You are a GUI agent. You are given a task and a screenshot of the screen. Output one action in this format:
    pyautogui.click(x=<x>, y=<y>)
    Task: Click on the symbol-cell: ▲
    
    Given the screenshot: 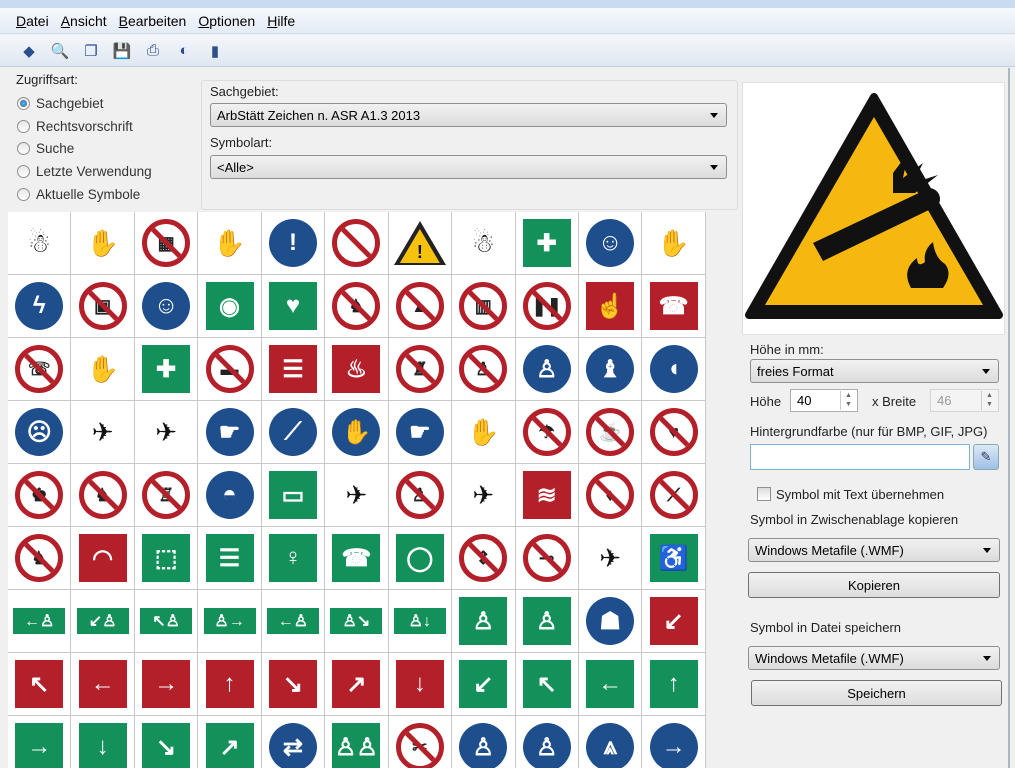 What is the action you would take?
    pyautogui.click(x=420, y=306)
    